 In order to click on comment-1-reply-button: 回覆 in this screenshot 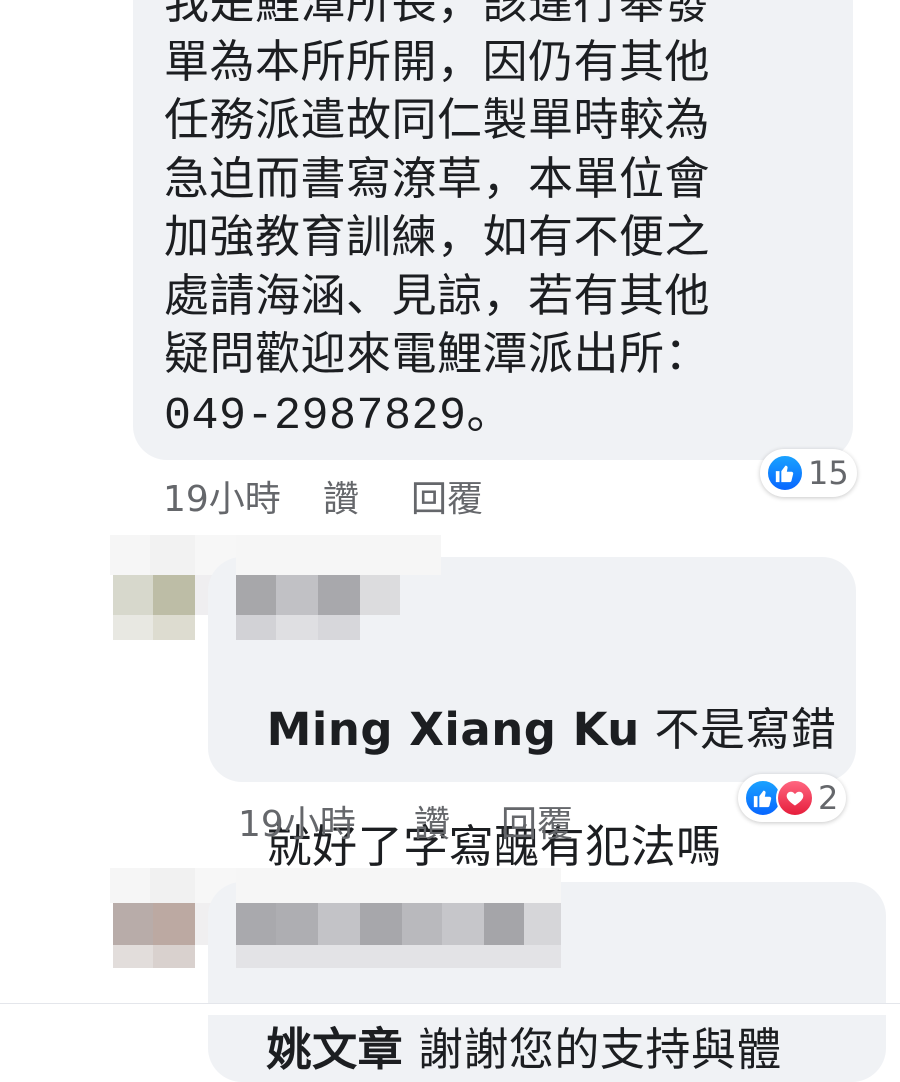, I will do `click(447, 496)`.